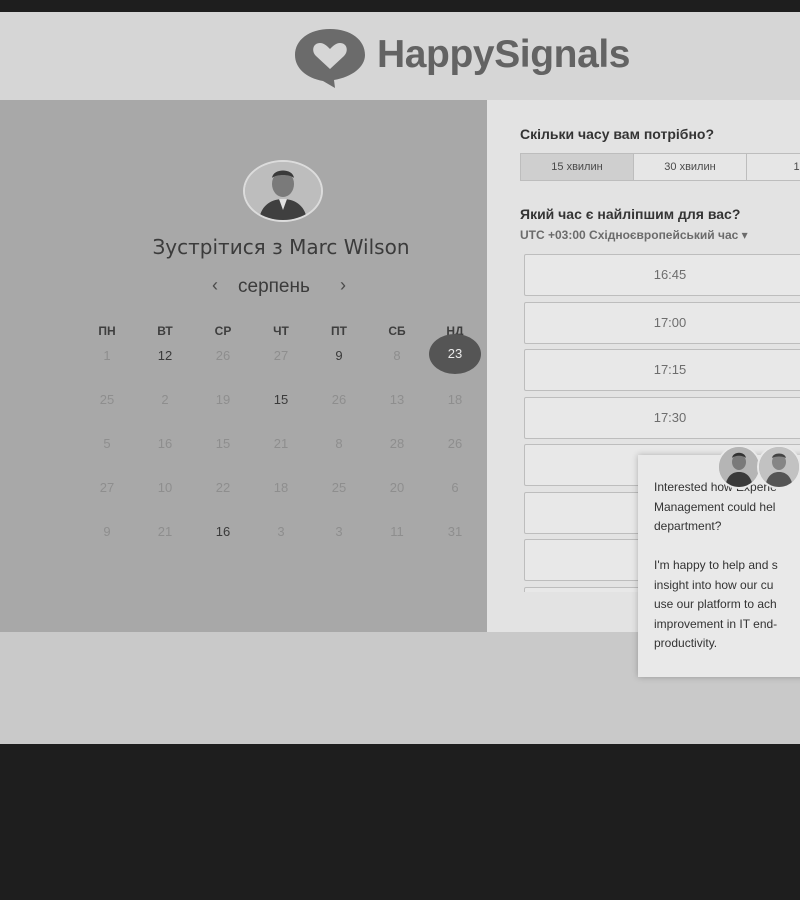  I want to click on time-slot-button: 16:45, so click(662, 275).